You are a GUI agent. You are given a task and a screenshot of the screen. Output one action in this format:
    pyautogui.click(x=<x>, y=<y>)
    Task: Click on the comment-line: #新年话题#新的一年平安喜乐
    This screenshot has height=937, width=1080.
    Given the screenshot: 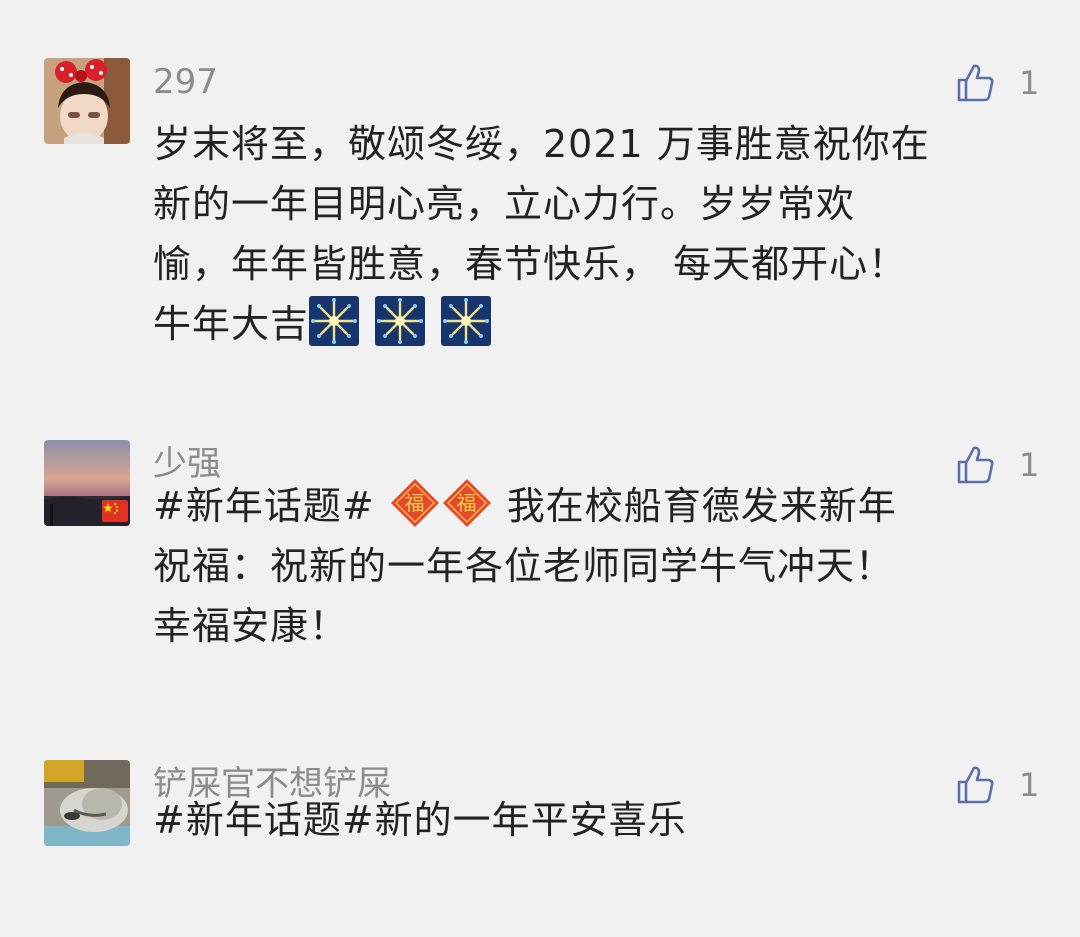 What is the action you would take?
    pyautogui.click(x=420, y=820)
    